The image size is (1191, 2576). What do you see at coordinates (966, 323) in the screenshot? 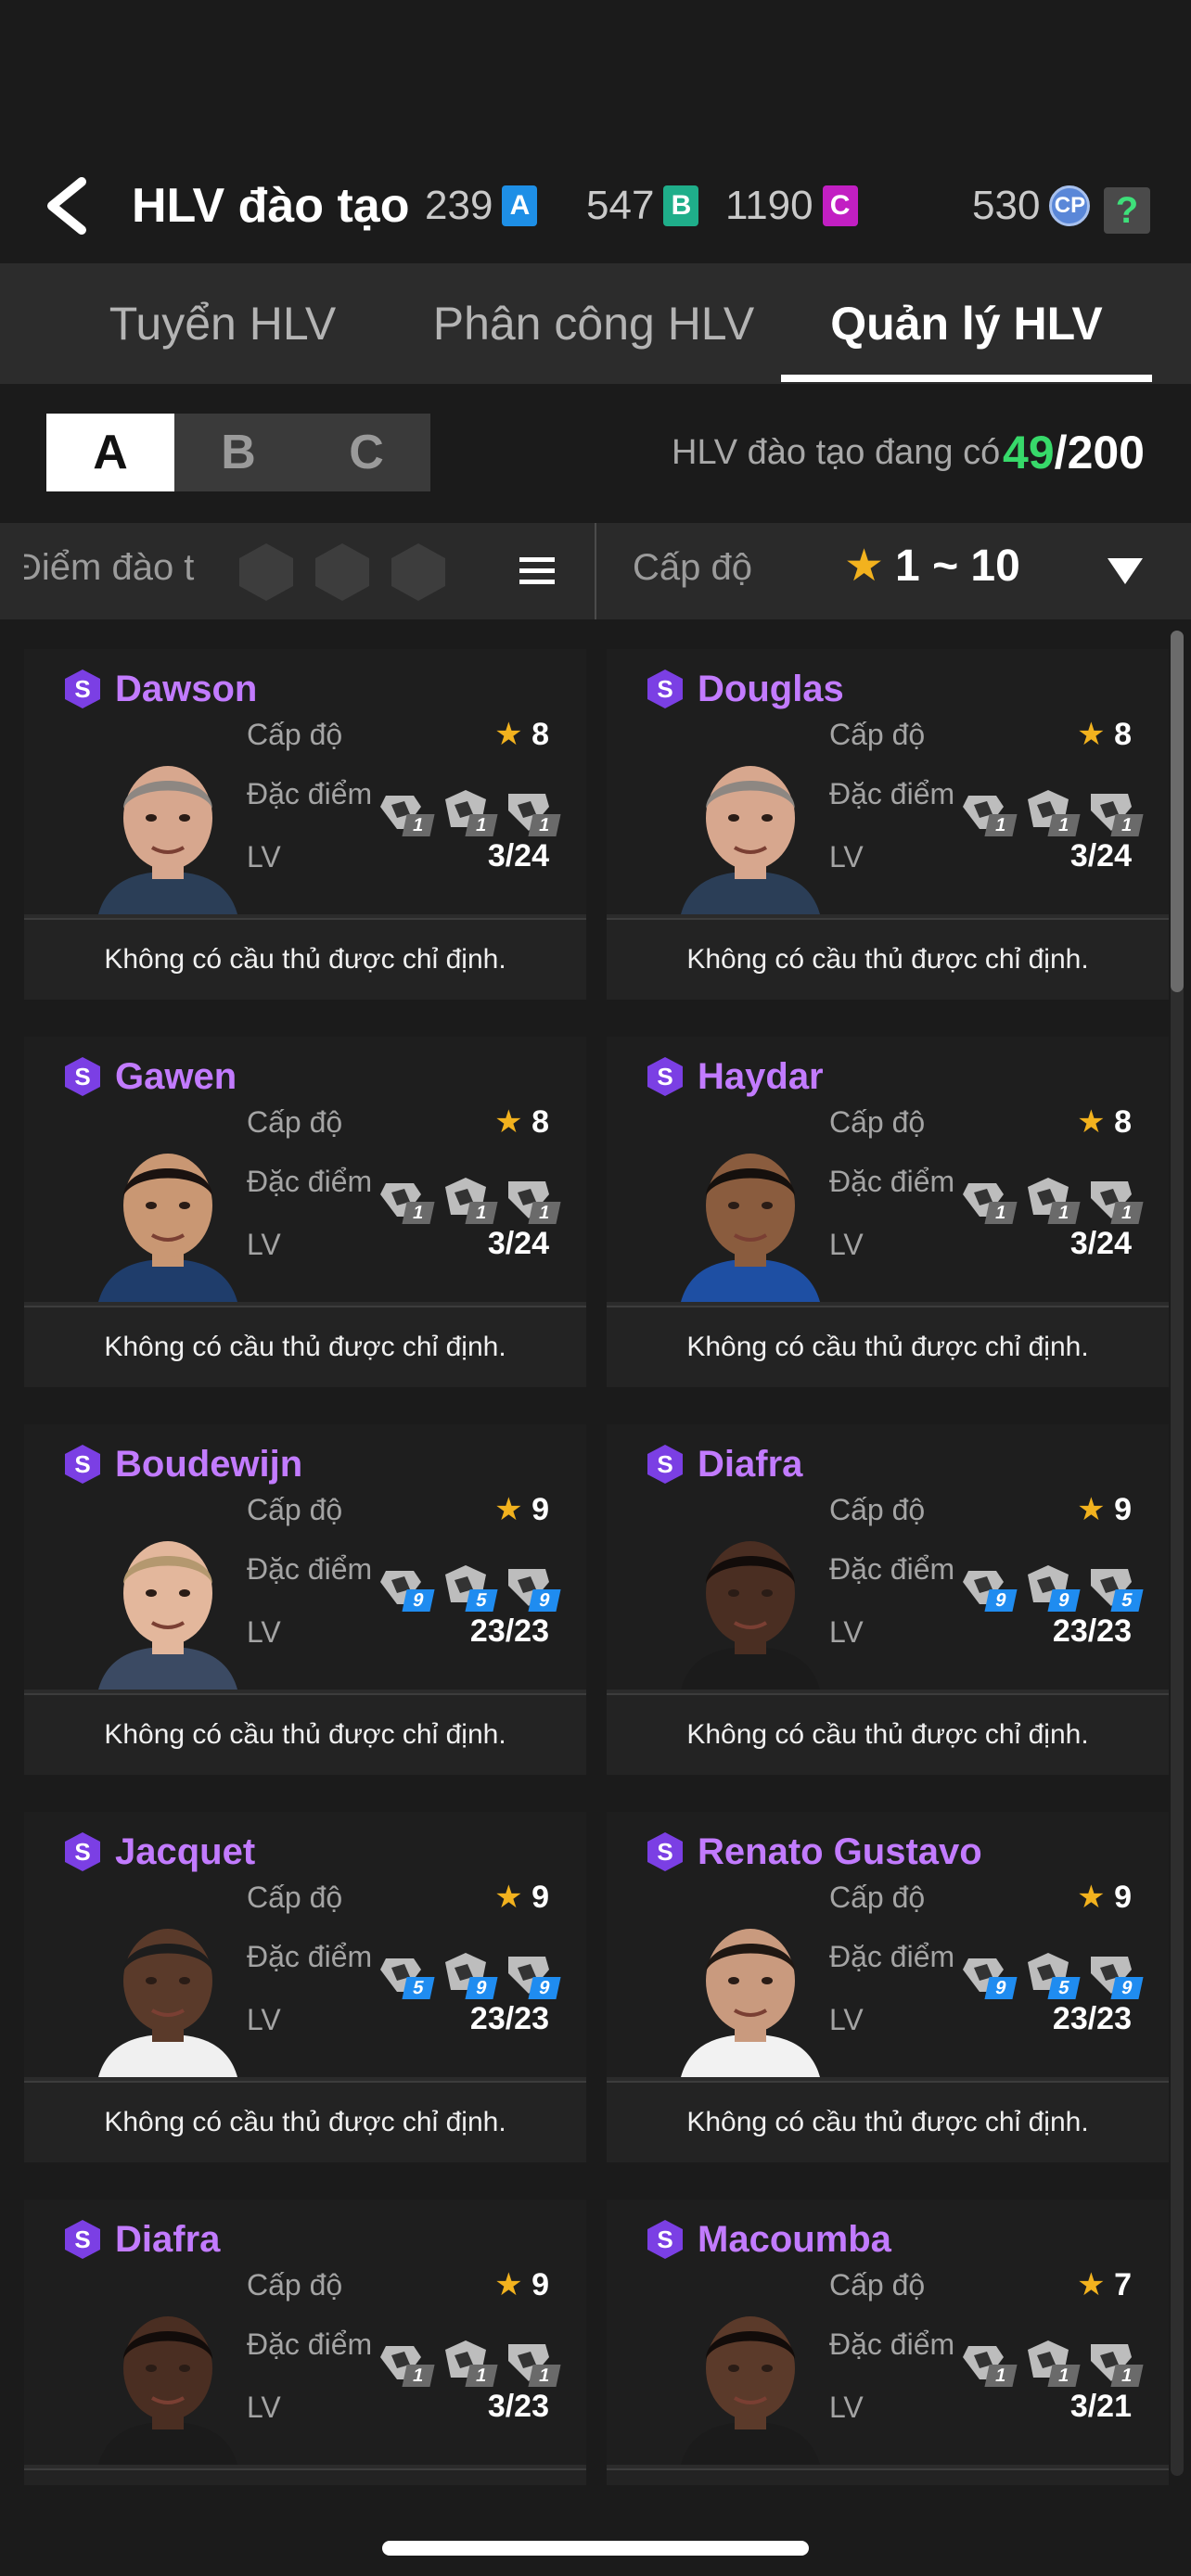
I see `tab-manage: Quản lý HLV` at bounding box center [966, 323].